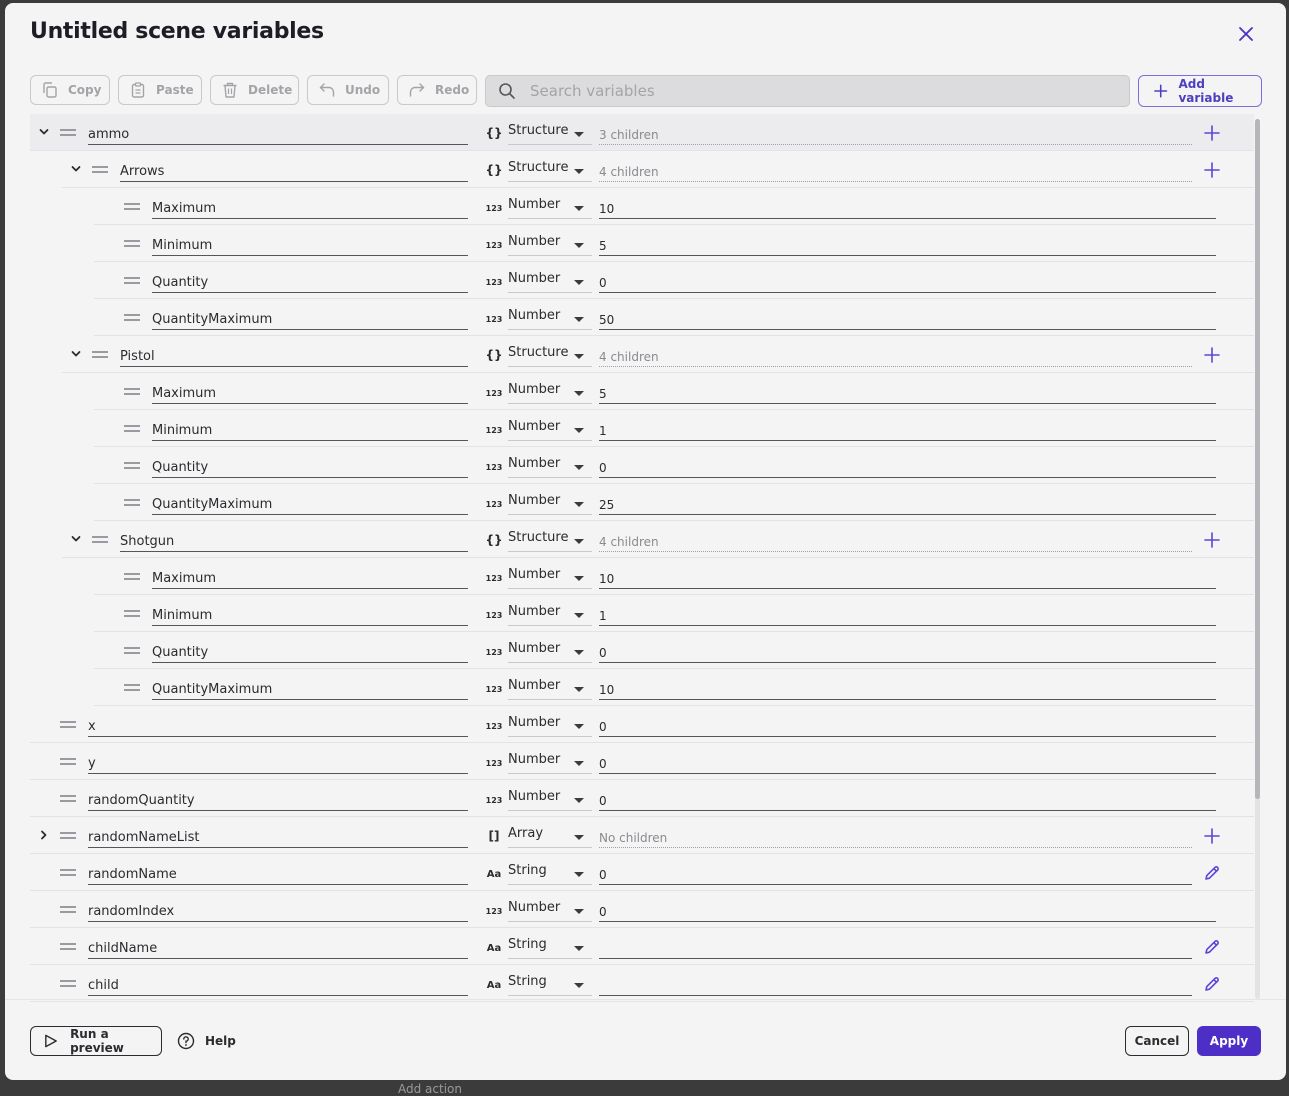 The width and height of the screenshot is (1289, 1096). What do you see at coordinates (254, 90) in the screenshot?
I see `delete-button: Delete` at bounding box center [254, 90].